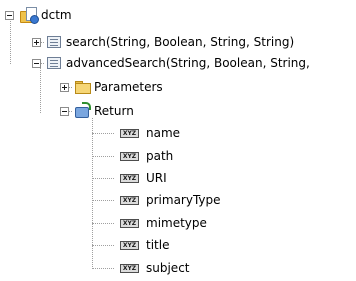 This screenshot has height=281, width=356. What do you see at coordinates (83, 110) in the screenshot?
I see `return-icon` at bounding box center [83, 110].